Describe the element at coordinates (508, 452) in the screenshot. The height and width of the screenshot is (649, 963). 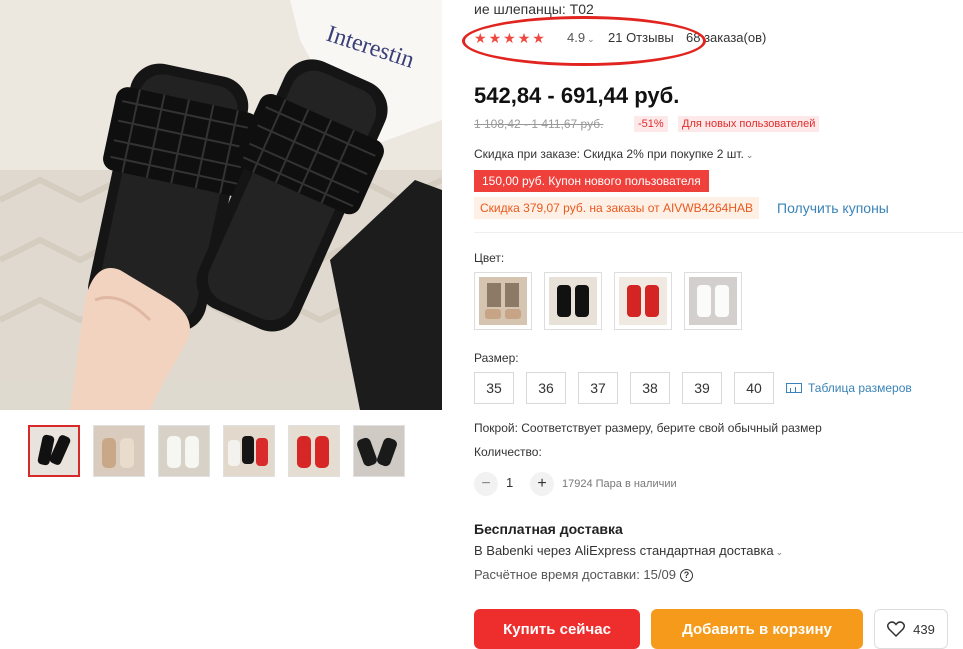
I see `quantity-label: Количество:` at that location.